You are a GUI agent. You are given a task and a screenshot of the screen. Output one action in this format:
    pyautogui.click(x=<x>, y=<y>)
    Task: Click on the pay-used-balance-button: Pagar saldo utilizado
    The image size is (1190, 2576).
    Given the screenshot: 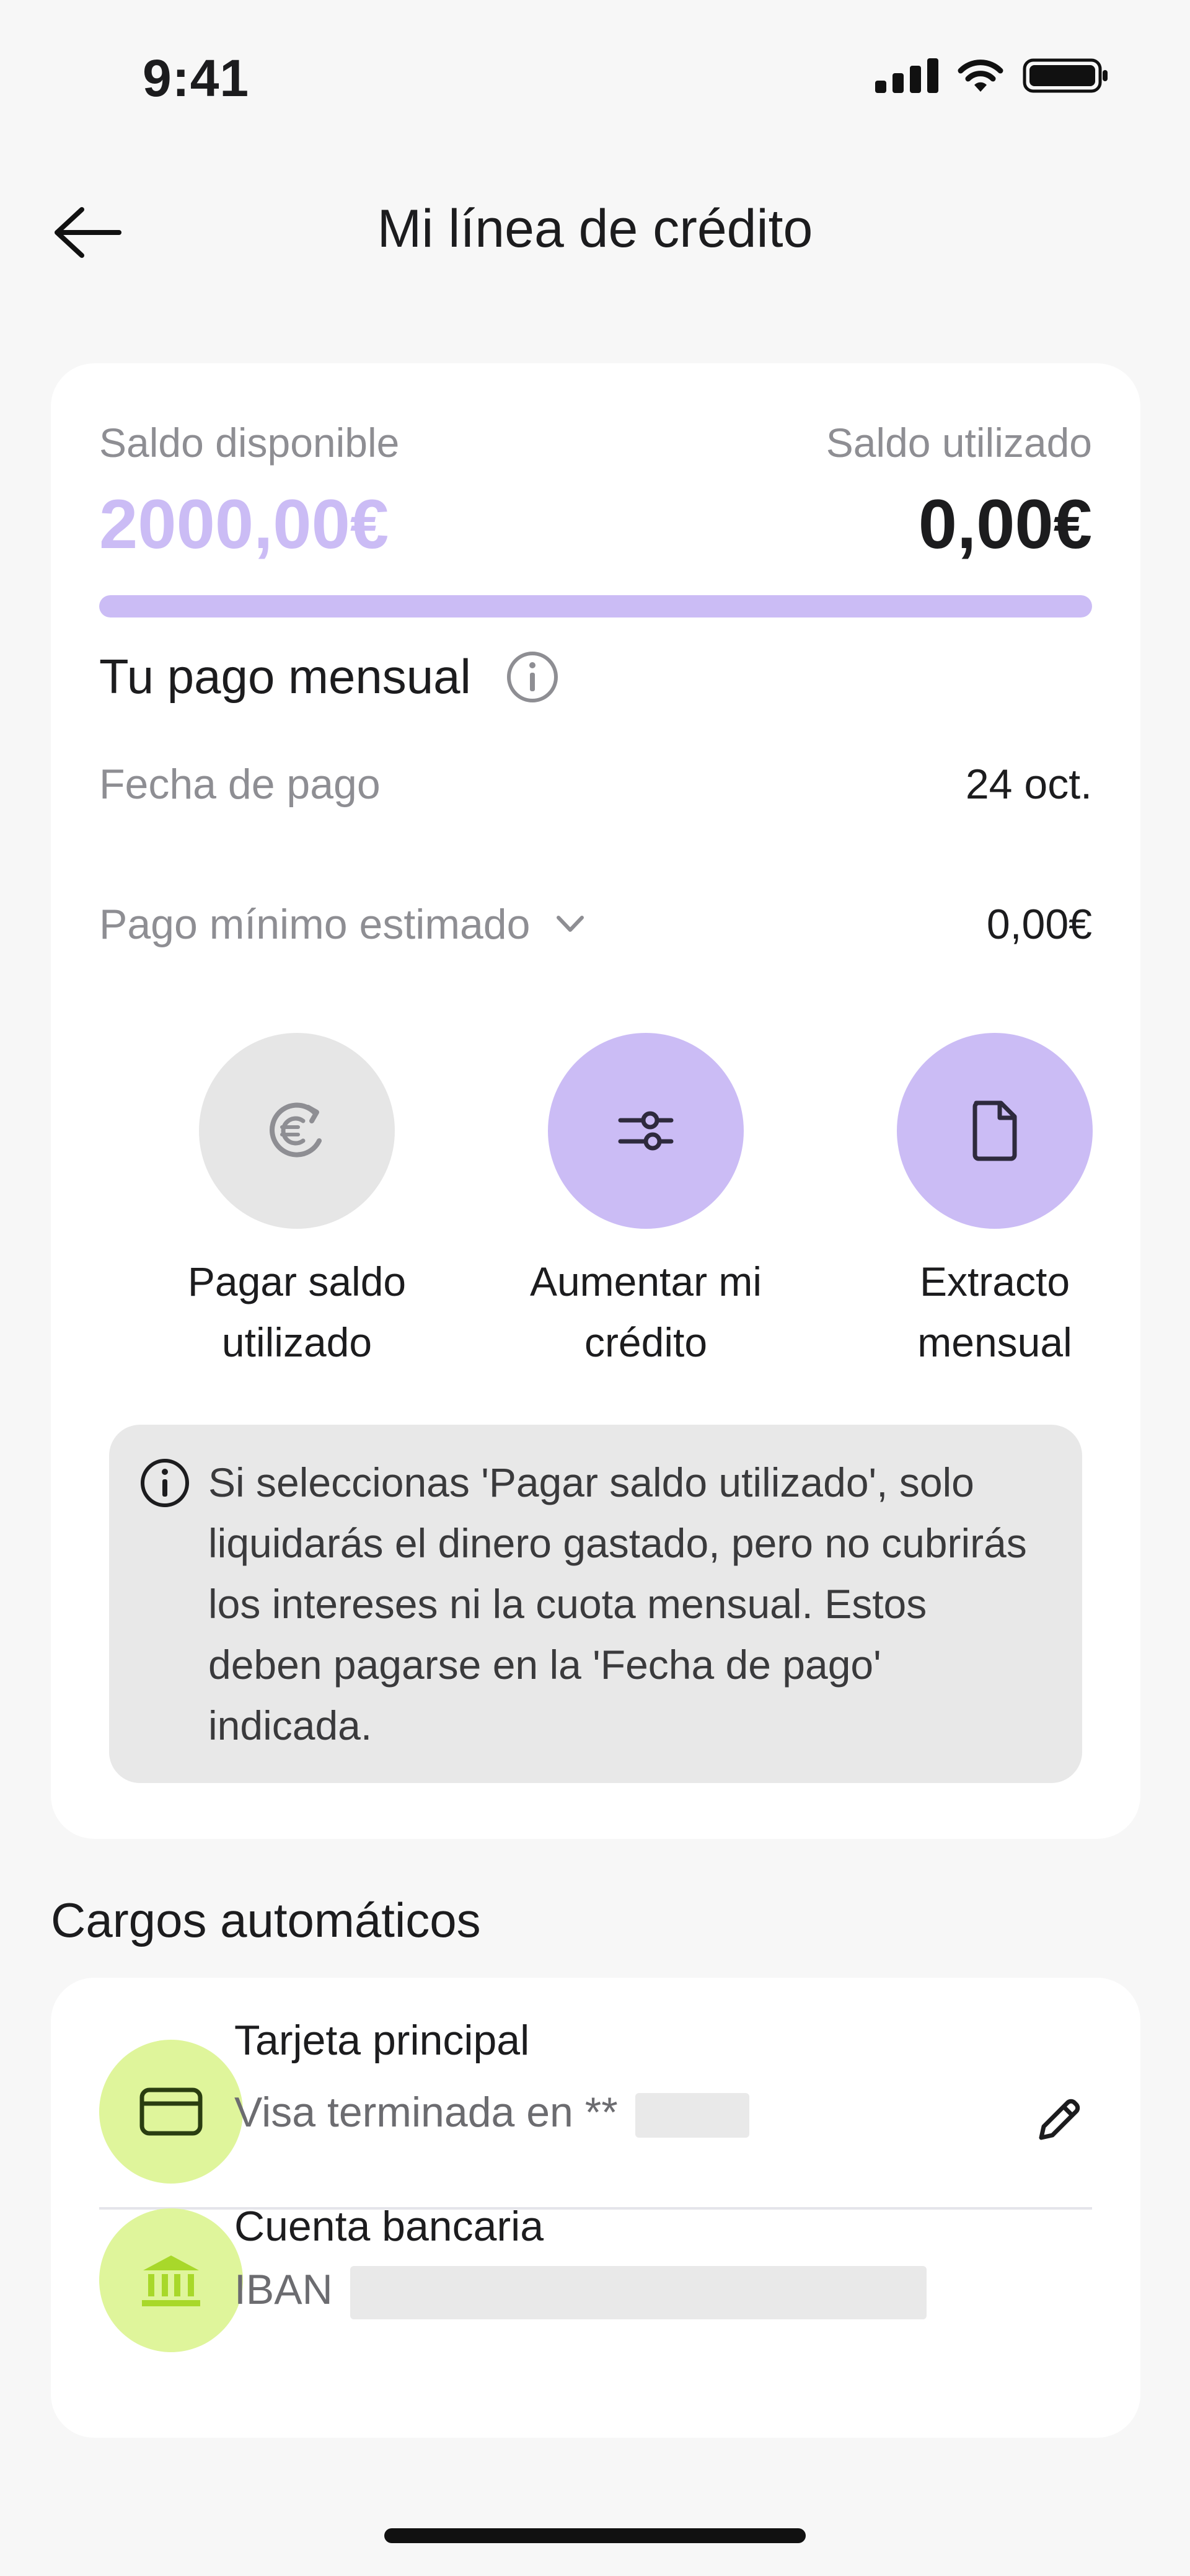 What is the action you would take?
    pyautogui.click(x=297, y=1203)
    